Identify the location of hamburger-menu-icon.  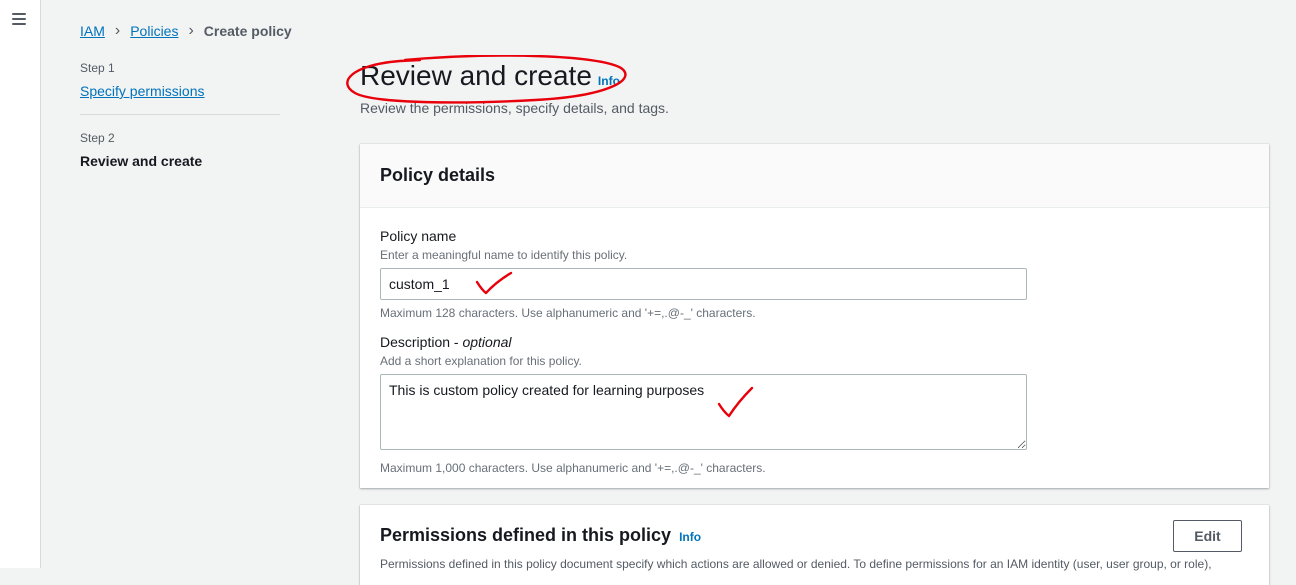
(19, 19).